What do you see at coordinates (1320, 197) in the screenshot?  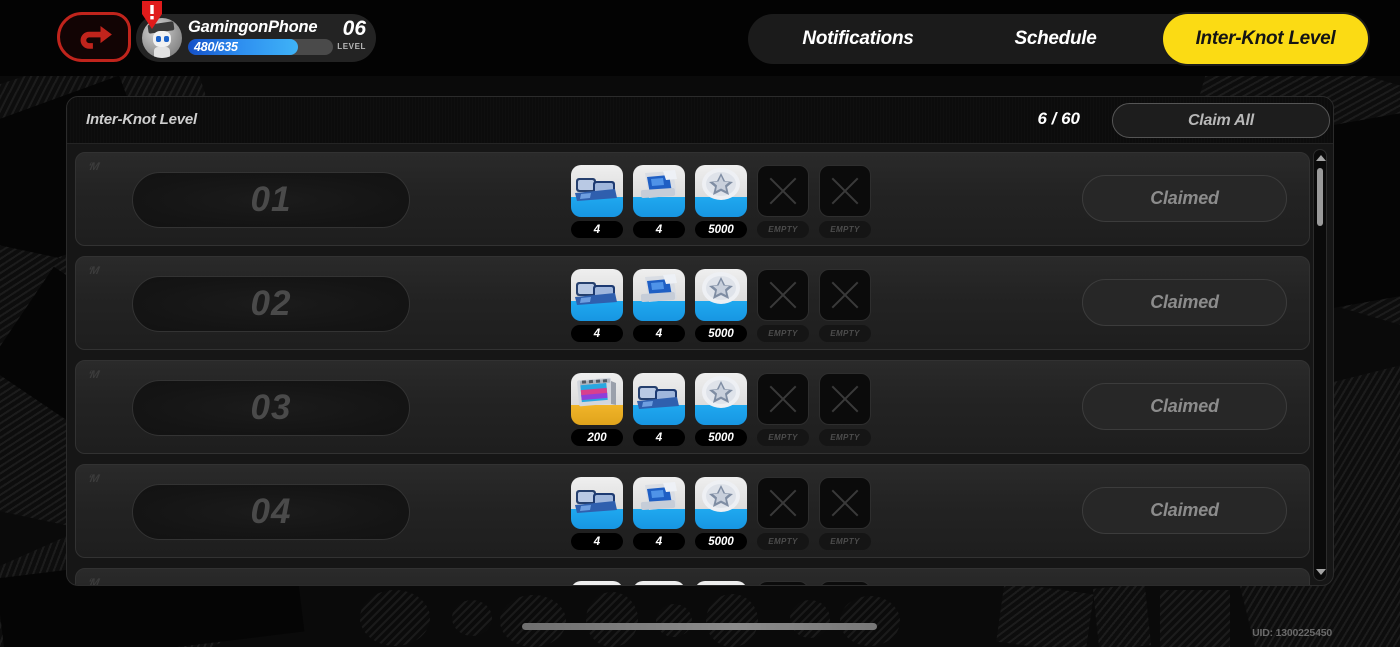 I see `scrollbar-thumb` at bounding box center [1320, 197].